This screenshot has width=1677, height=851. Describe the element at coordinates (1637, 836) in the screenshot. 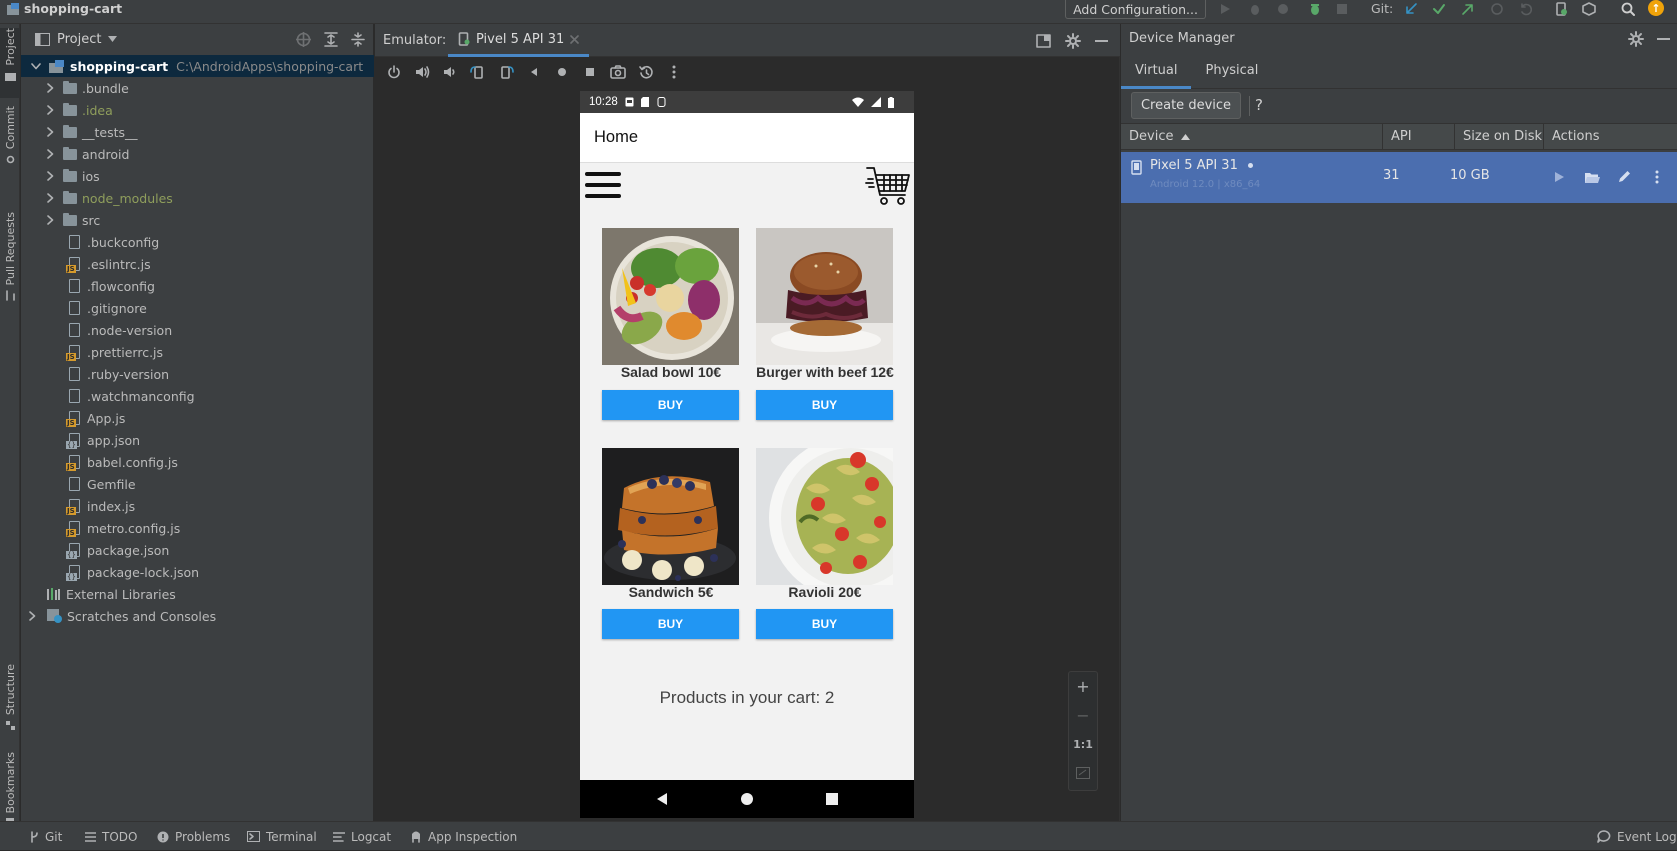

I see `tool-button-event-log: Event Log` at that location.